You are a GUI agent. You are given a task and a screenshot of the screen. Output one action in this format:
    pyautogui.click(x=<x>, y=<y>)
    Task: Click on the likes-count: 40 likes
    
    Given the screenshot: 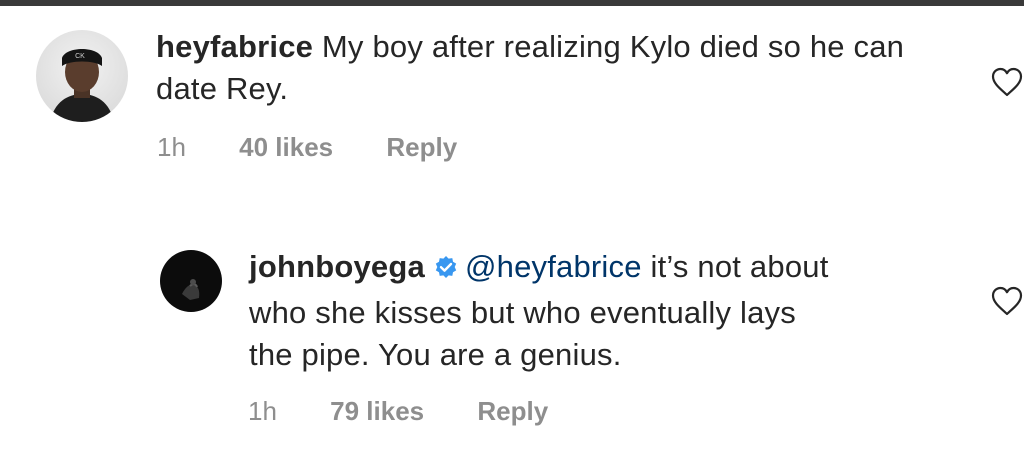 What is the action you would take?
    pyautogui.click(x=286, y=147)
    